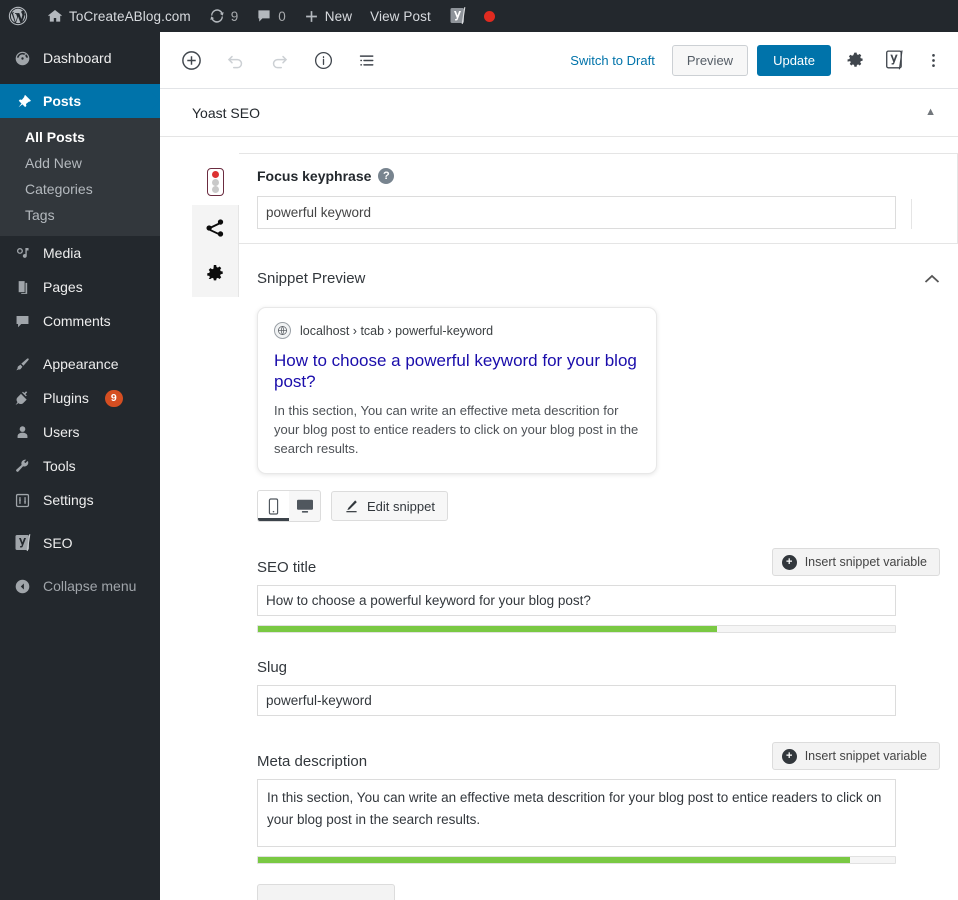  Describe the element at coordinates (80, 543) in the screenshot. I see `sidebar-item-seo: SEO` at that location.